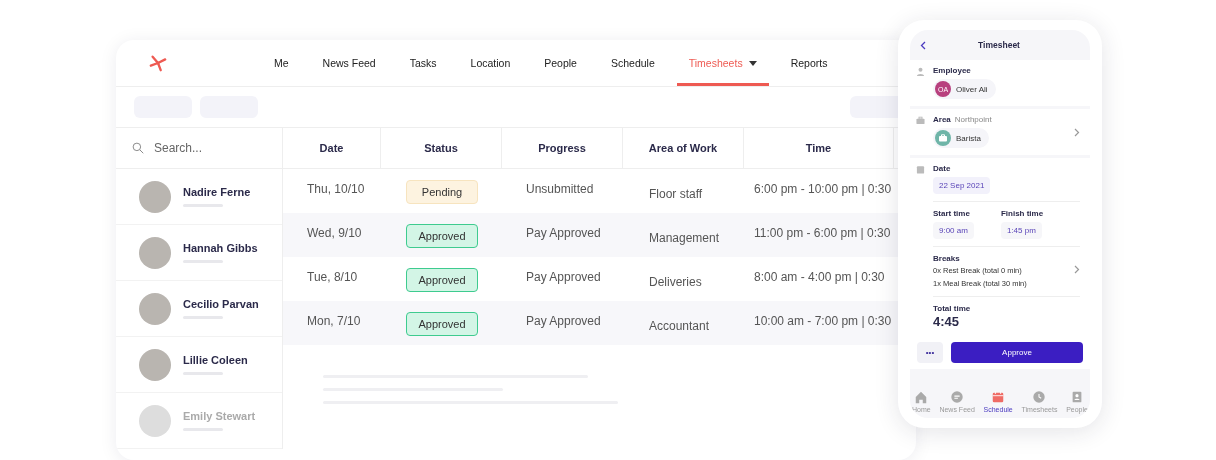  What do you see at coordinates (920, 71) in the screenshot?
I see `person-icon` at bounding box center [920, 71].